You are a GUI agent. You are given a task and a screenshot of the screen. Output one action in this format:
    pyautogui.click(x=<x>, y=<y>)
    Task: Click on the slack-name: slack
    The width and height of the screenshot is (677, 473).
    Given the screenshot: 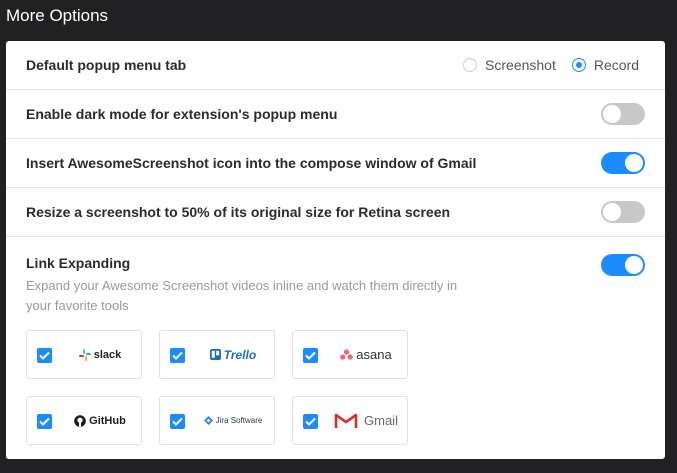 What is the action you would take?
    pyautogui.click(x=107, y=354)
    